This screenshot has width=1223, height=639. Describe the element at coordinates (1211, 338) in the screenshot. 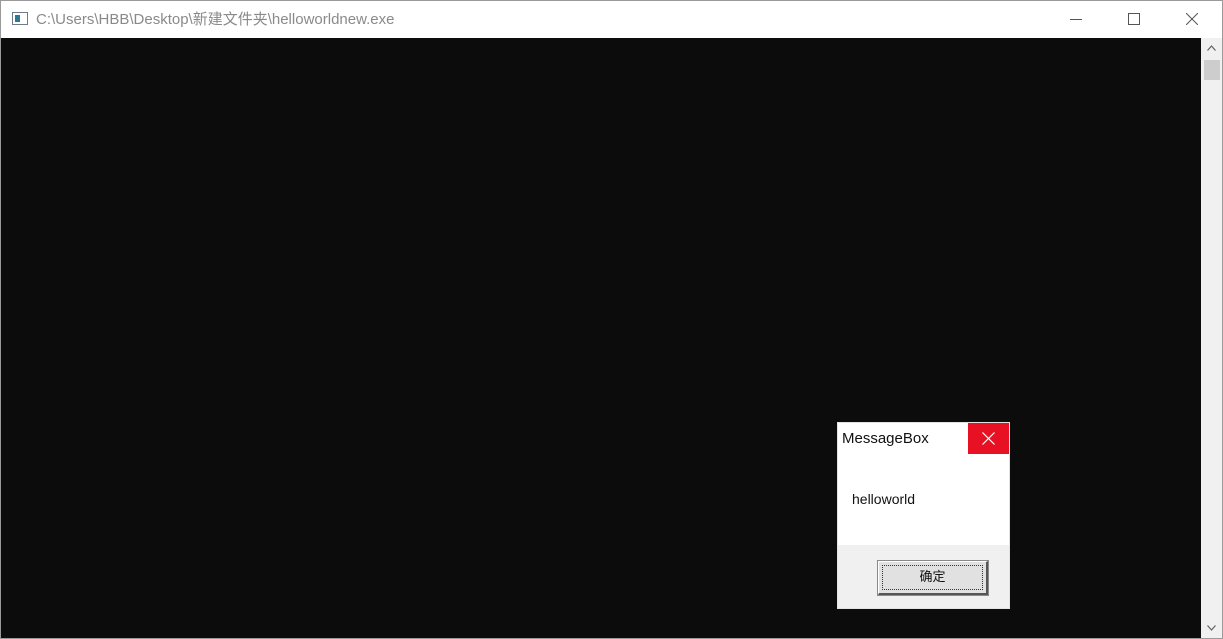

I see `vertical-scrollbar` at that location.